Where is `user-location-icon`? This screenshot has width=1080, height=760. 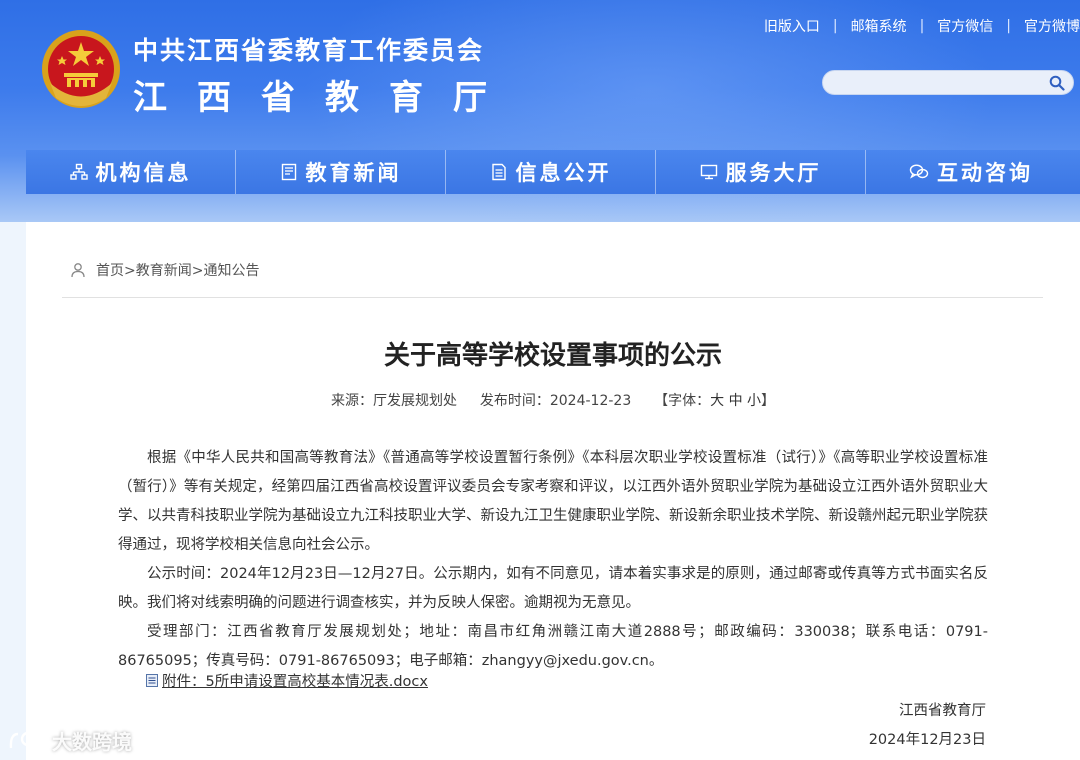 user-location-icon is located at coordinates (78, 270).